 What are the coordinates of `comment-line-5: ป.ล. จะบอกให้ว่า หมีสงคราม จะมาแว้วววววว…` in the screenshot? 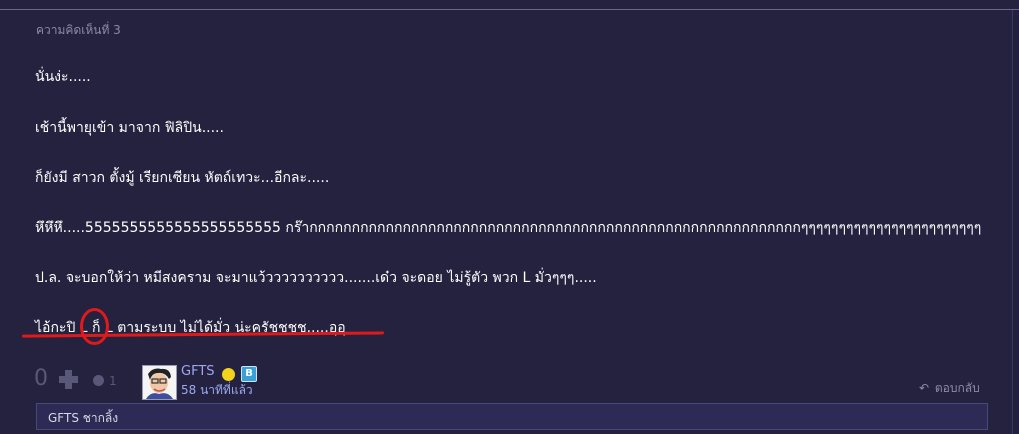 It's located at (316, 278).